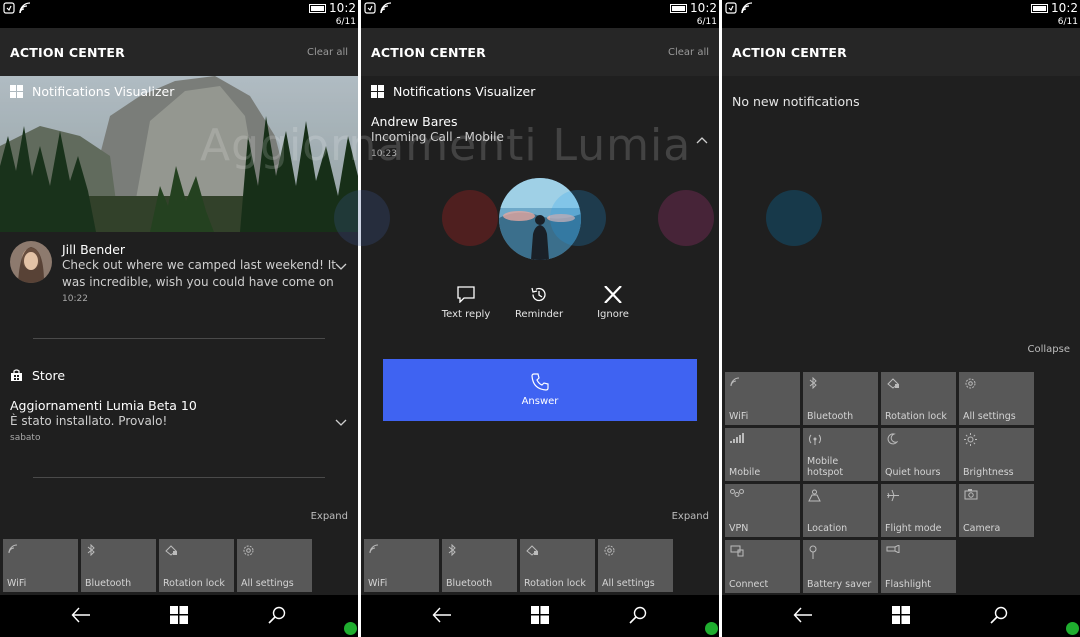 The width and height of the screenshot is (1080, 637). I want to click on hotspot-icon, so click(815, 439).